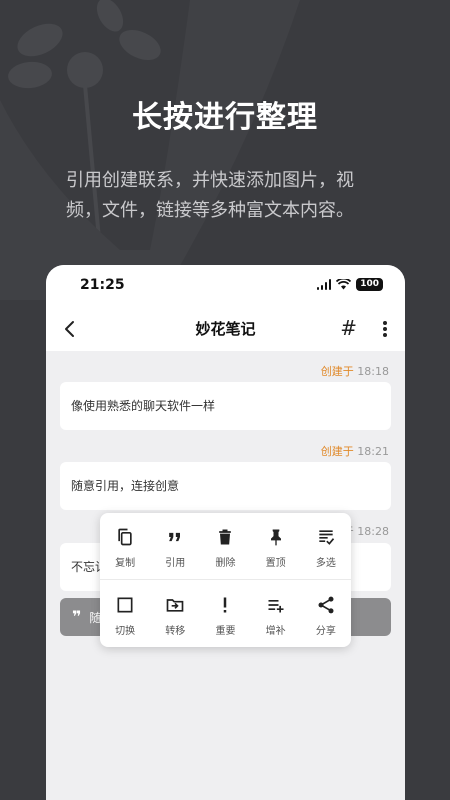 The height and width of the screenshot is (800, 450). I want to click on menu-label: 引用, so click(175, 563).